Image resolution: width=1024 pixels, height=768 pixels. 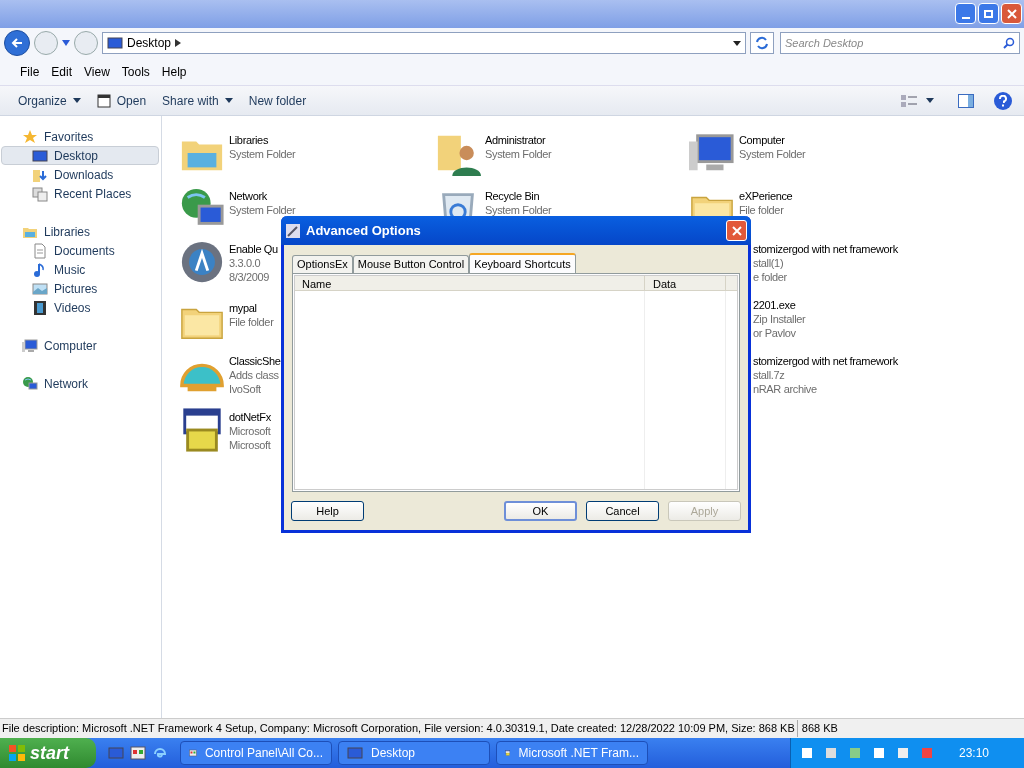 I want to click on refresh-button, so click(x=762, y=43).